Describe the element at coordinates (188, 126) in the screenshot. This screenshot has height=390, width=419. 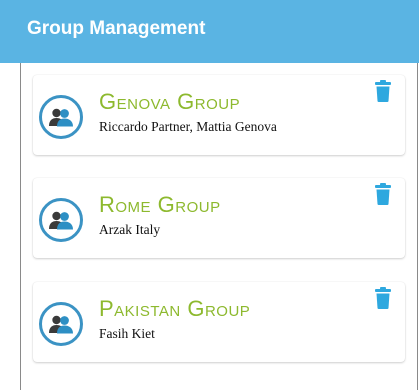
I see `group-members: Riccardo Partner, Mattia Genova` at that location.